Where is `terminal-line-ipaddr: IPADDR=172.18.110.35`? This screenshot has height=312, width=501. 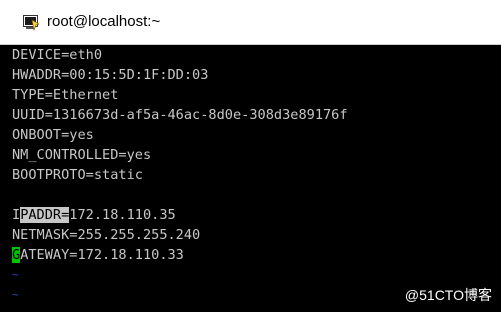 terminal-line-ipaddr: IPADDR=172.18.110.35 is located at coordinates (94, 215).